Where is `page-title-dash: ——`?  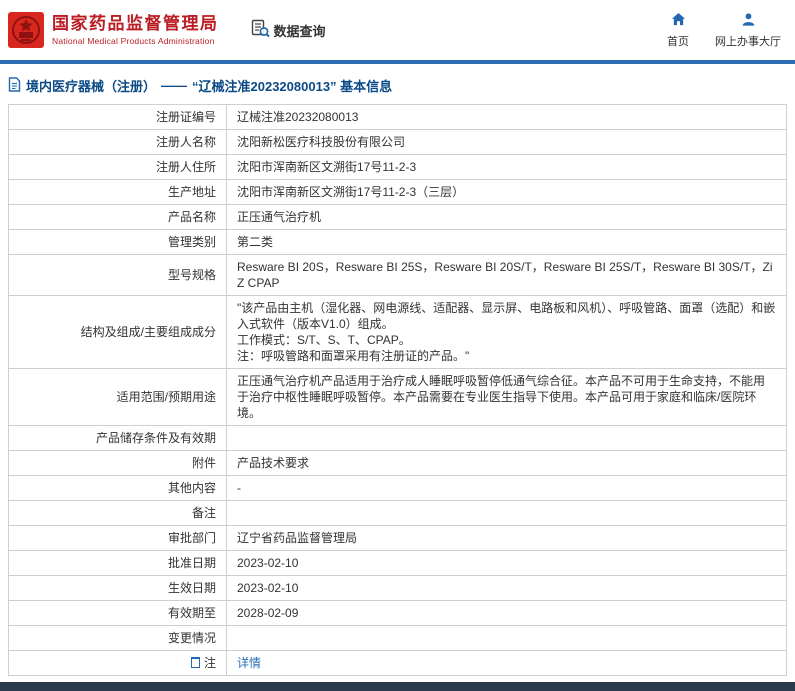
page-title-dash: —— is located at coordinates (174, 85).